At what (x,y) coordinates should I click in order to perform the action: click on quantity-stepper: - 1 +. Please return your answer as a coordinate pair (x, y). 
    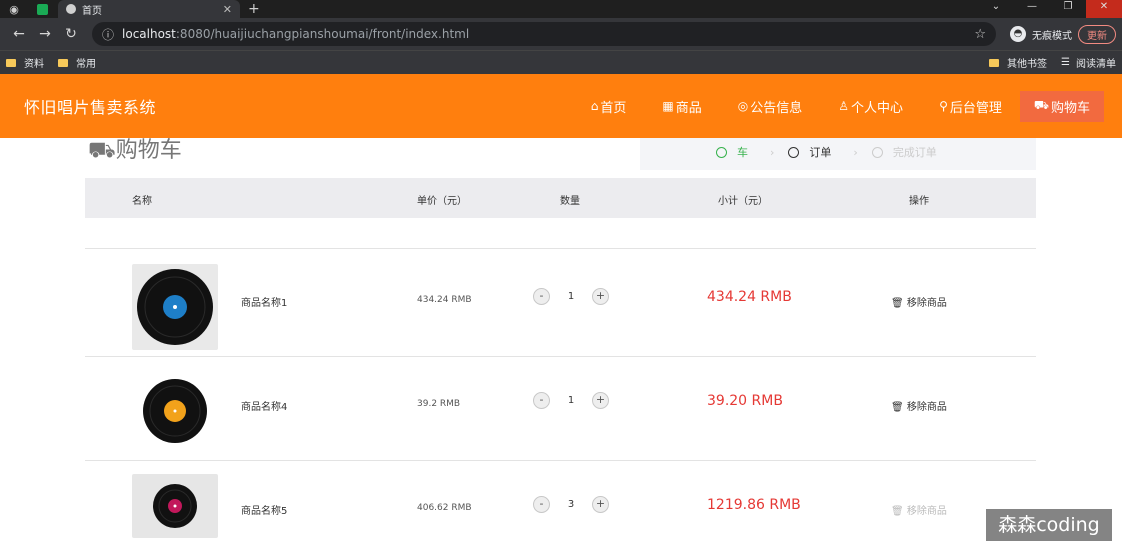
    Looking at the image, I should click on (571, 296).